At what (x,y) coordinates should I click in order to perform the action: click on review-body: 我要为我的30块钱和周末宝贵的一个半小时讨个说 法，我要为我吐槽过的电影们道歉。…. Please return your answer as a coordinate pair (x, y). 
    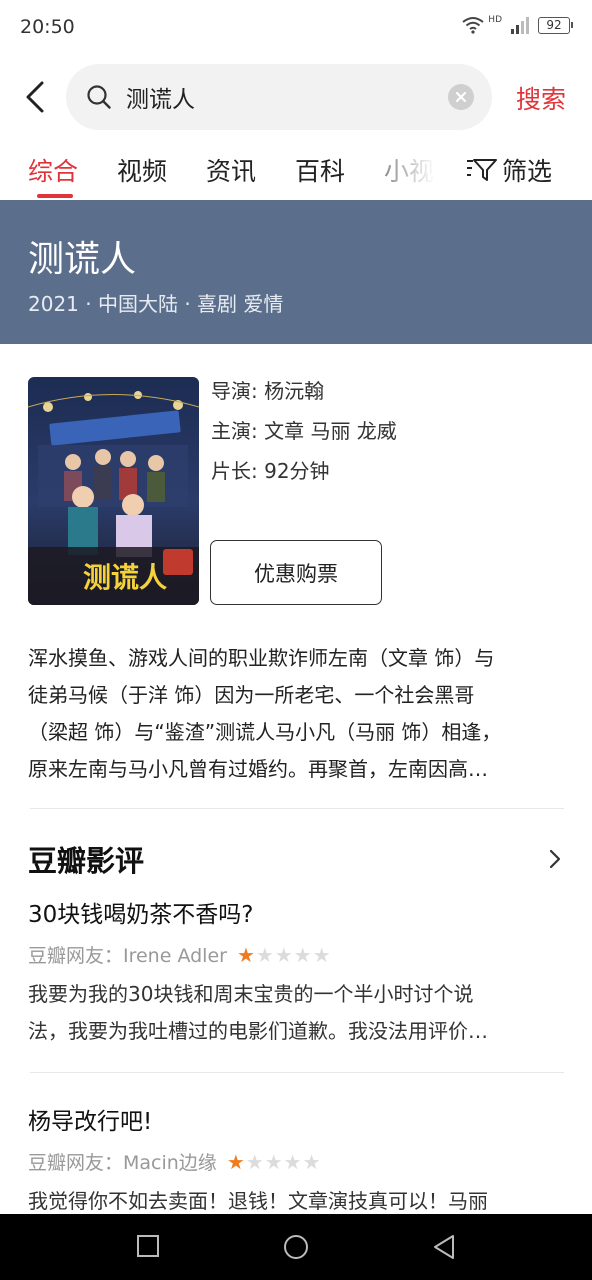
    Looking at the image, I should click on (298, 1013).